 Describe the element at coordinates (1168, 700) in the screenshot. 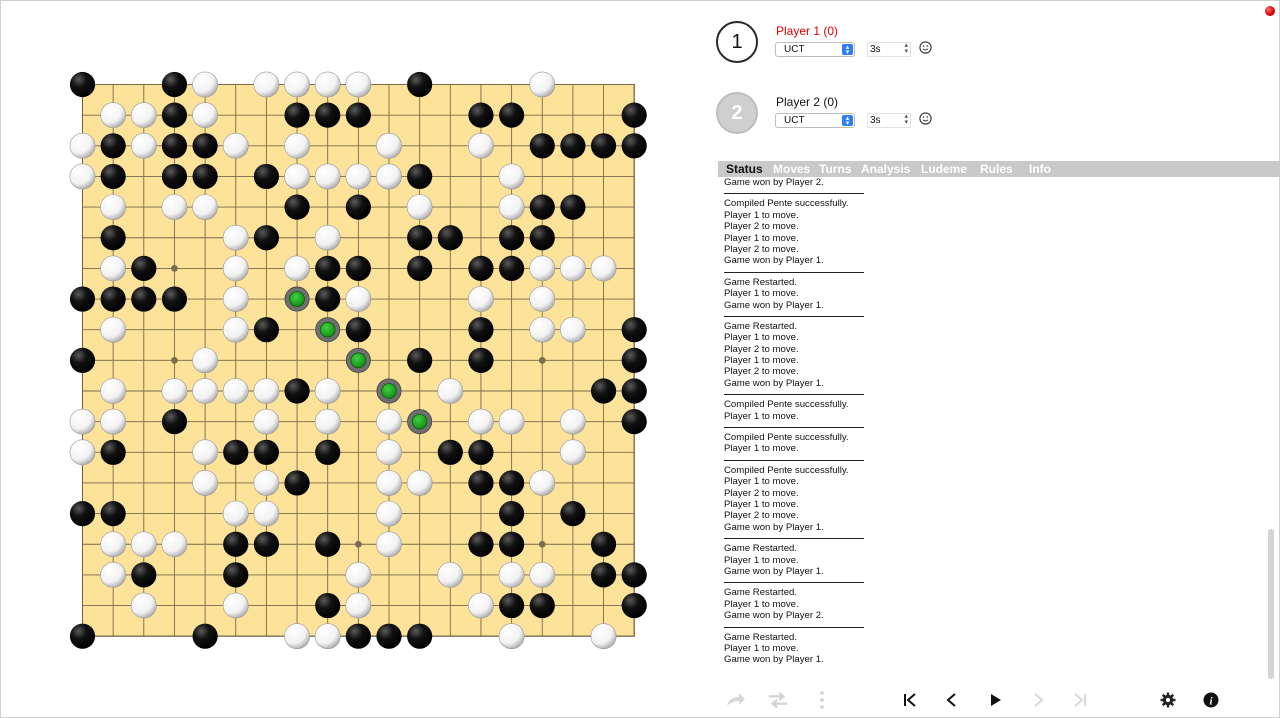

I see `settings-gear-icon` at that location.